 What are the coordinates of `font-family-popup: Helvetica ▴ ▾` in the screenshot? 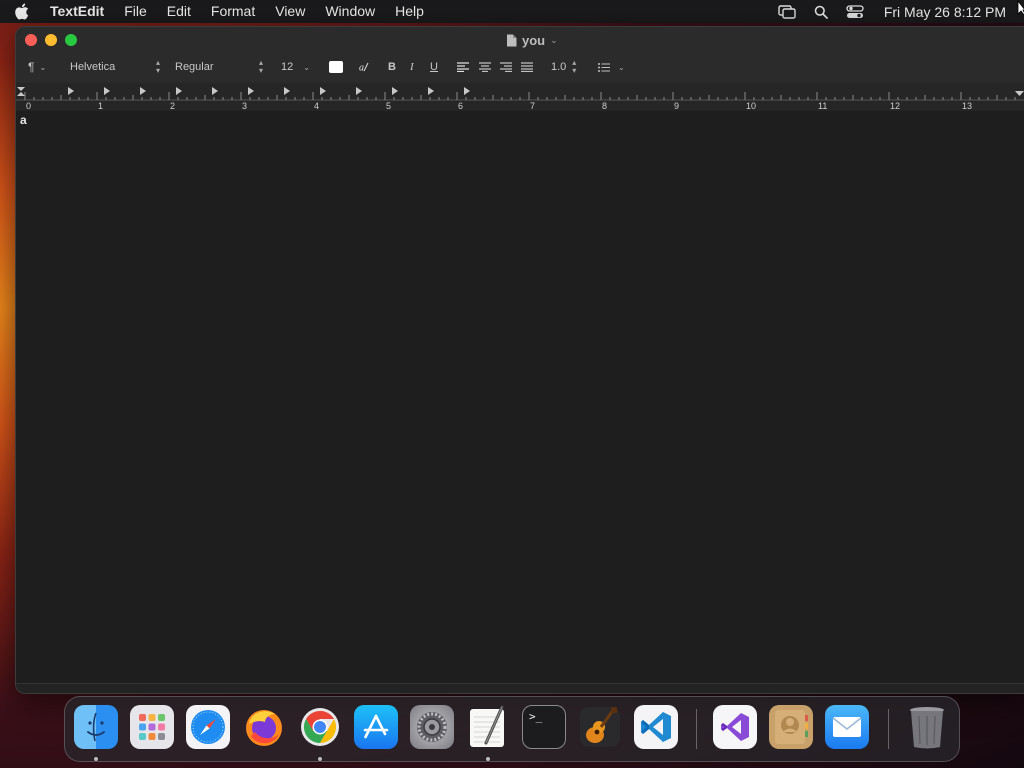 It's located at (115, 67).